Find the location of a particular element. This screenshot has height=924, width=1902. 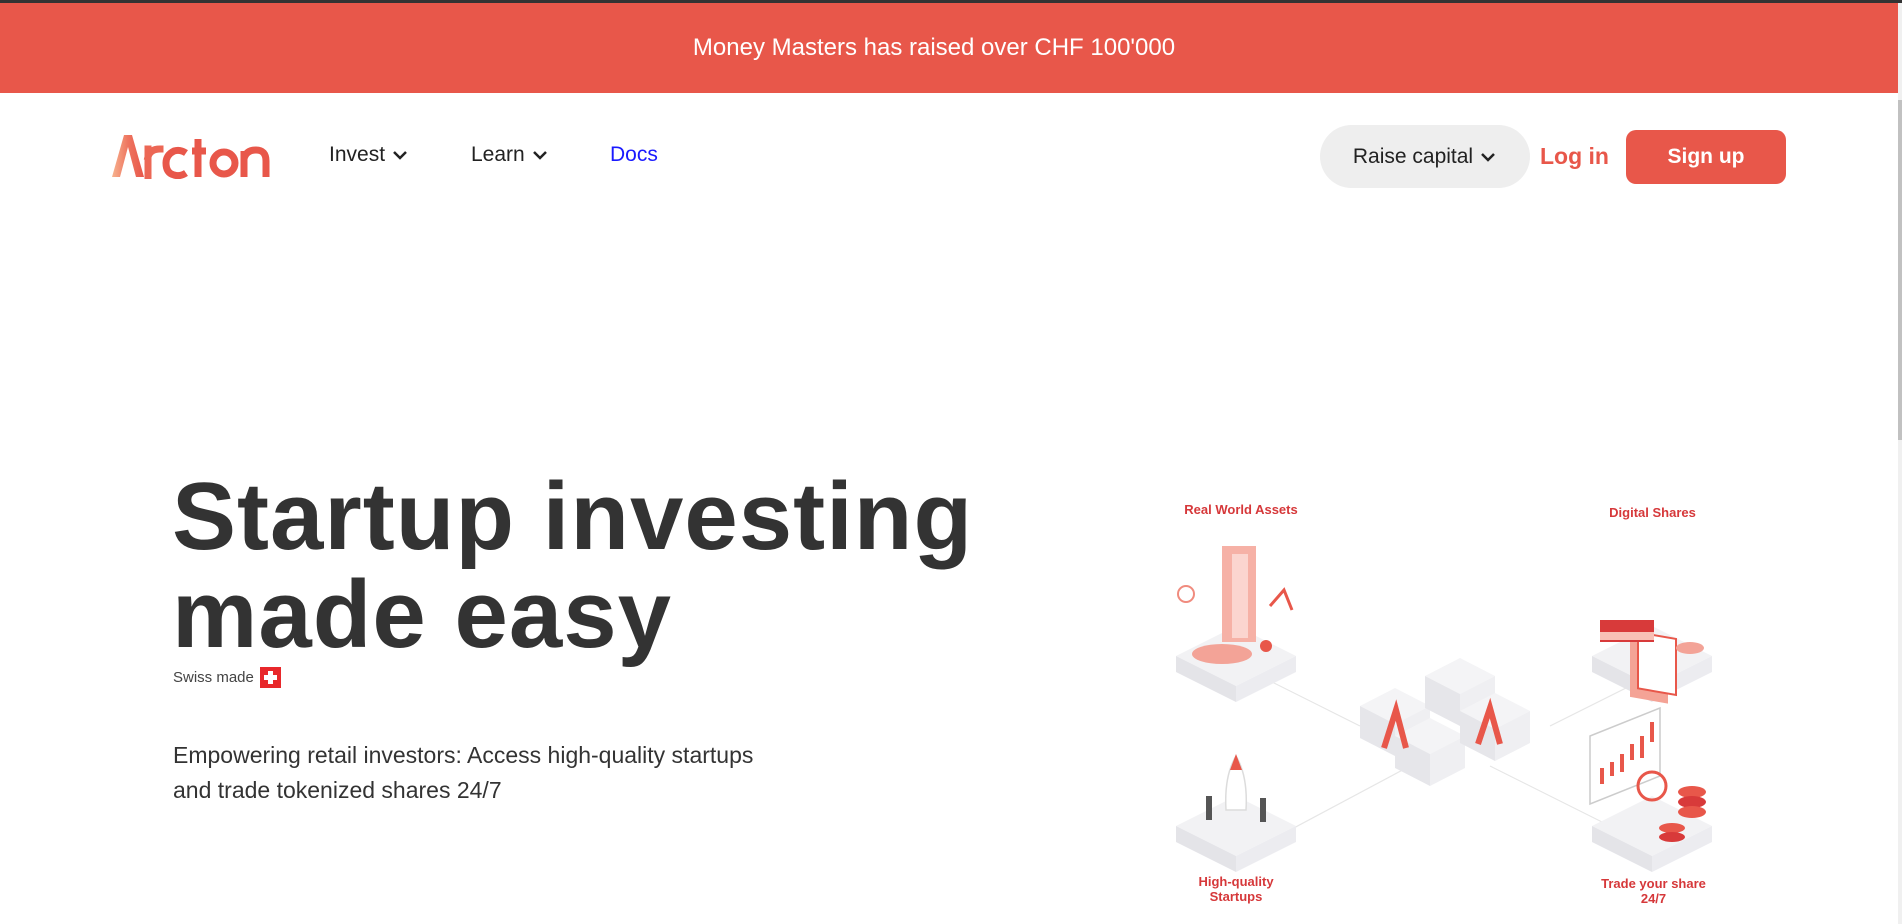

raise-capital-button: Raise capital is located at coordinates (1425, 156).